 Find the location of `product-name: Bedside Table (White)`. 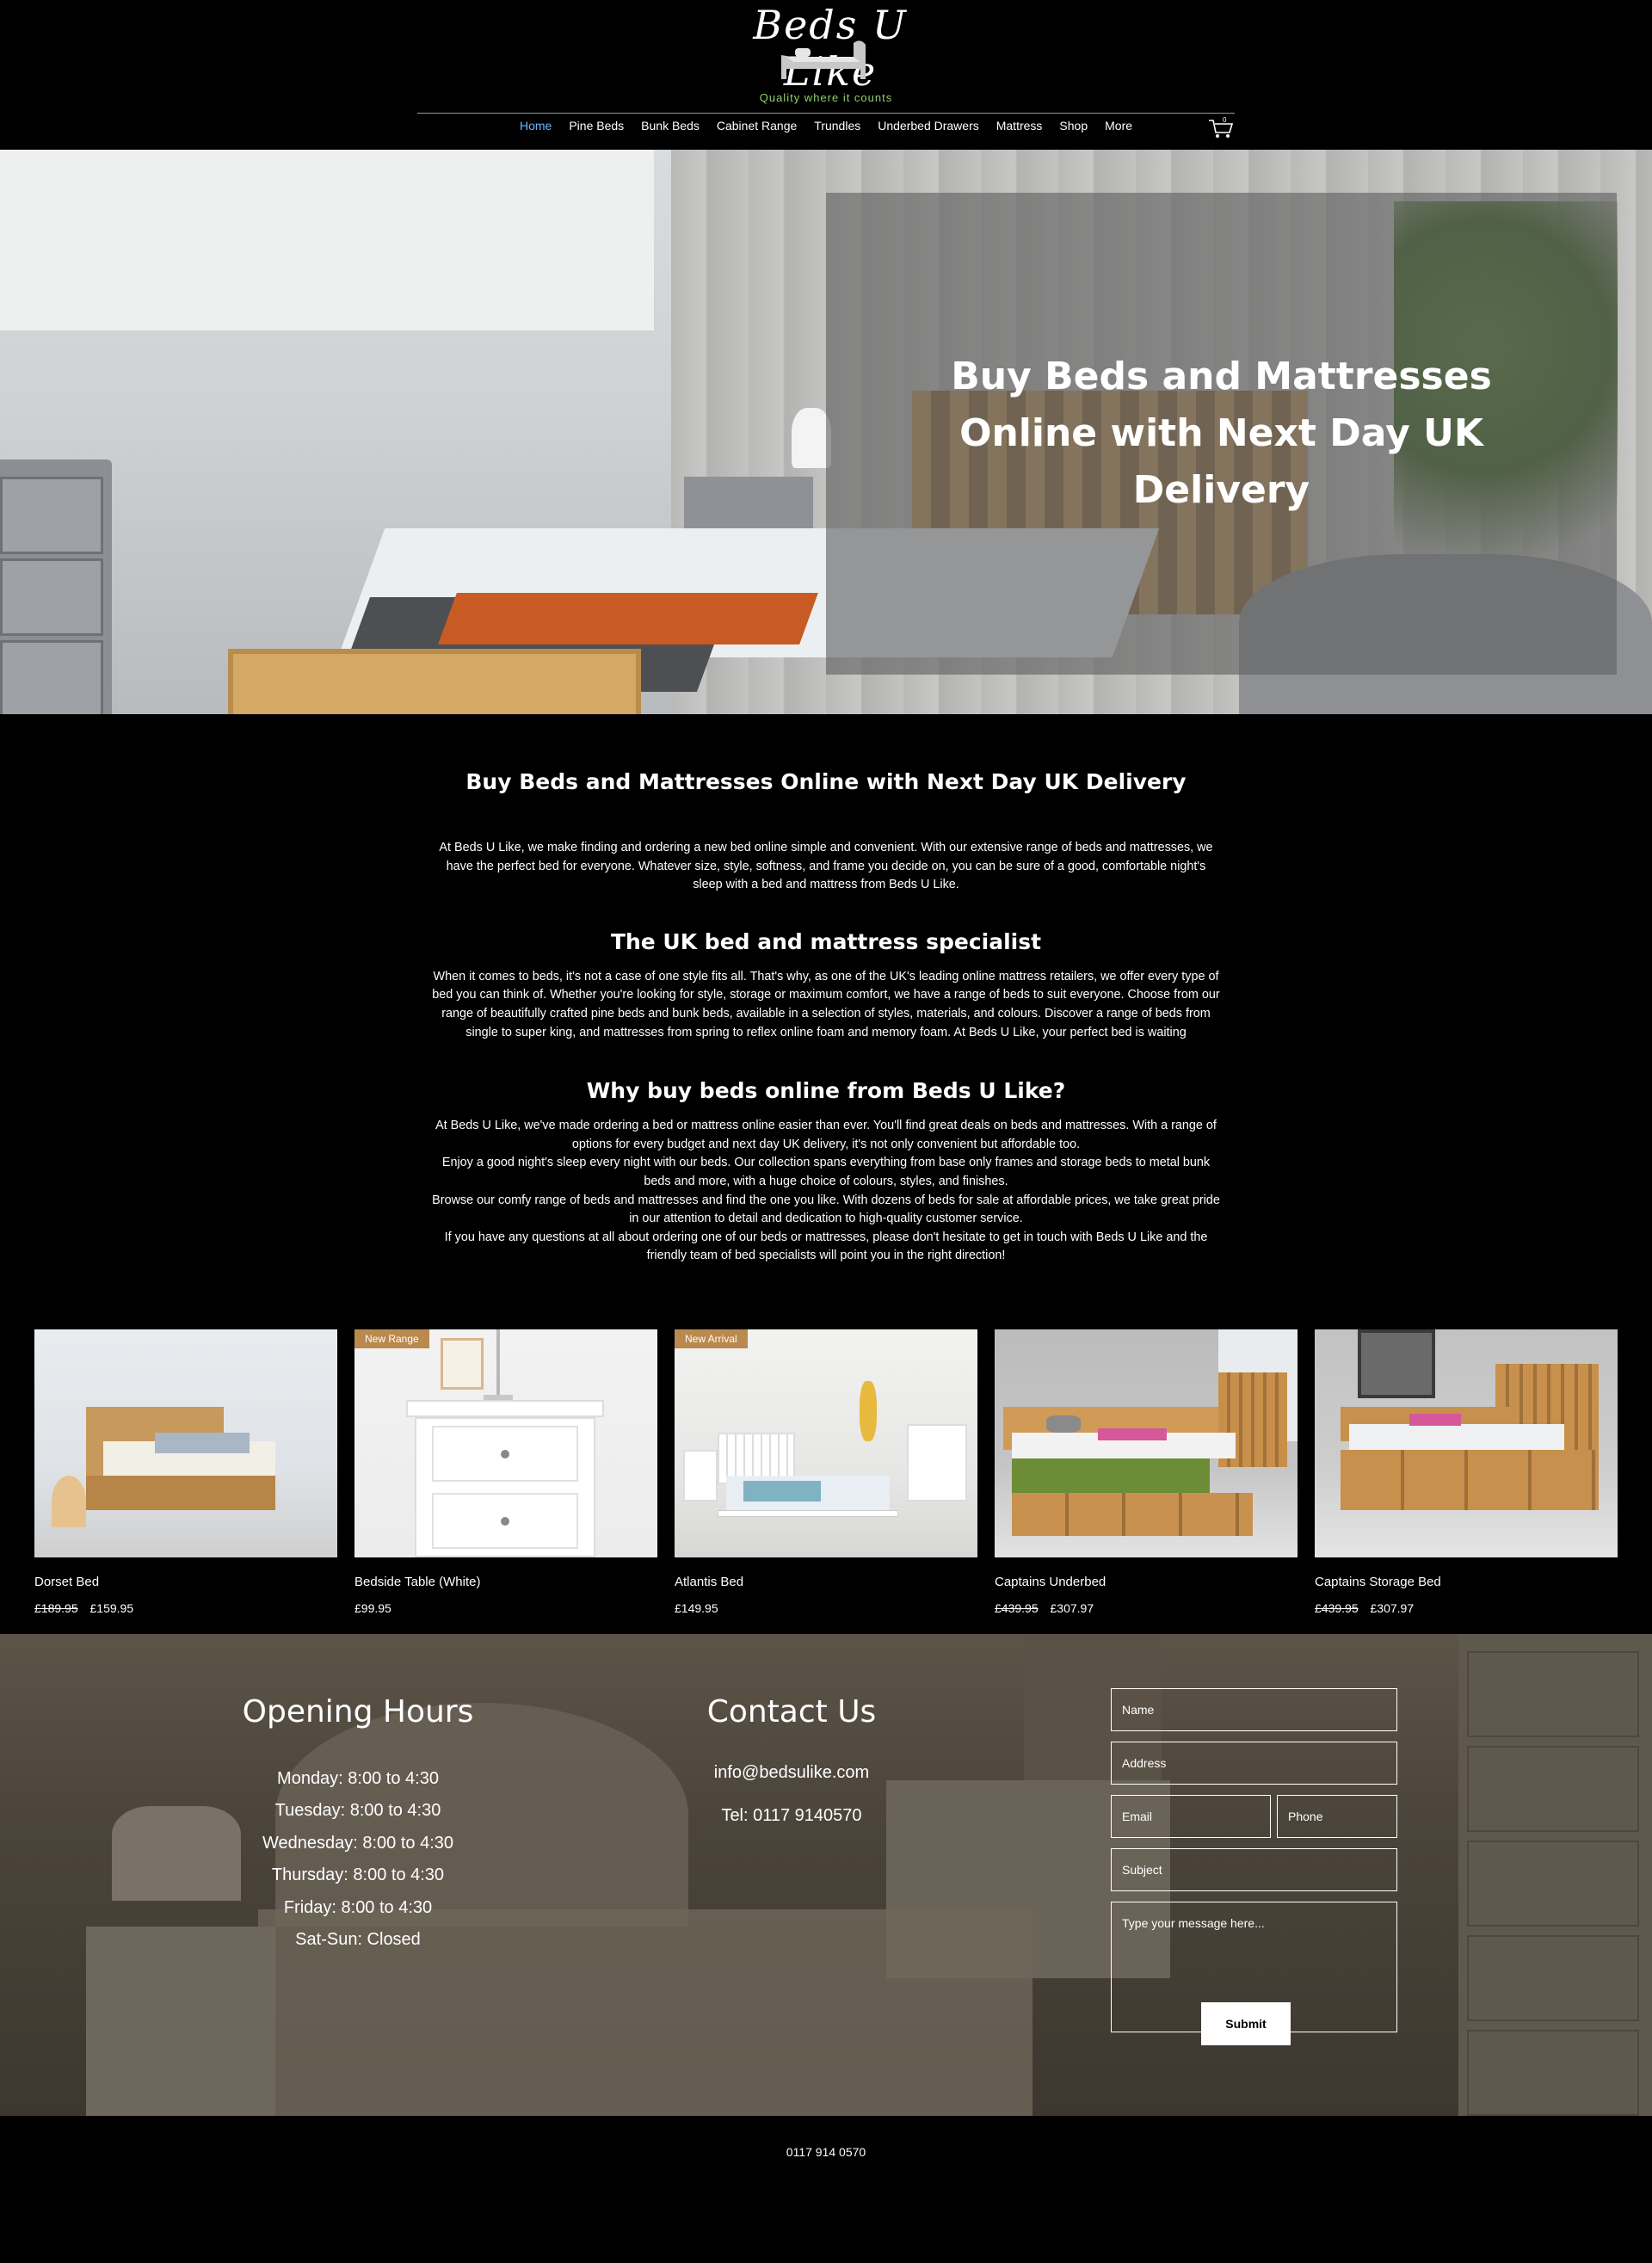

product-name: Bedside Table (White) is located at coordinates (505, 1582).